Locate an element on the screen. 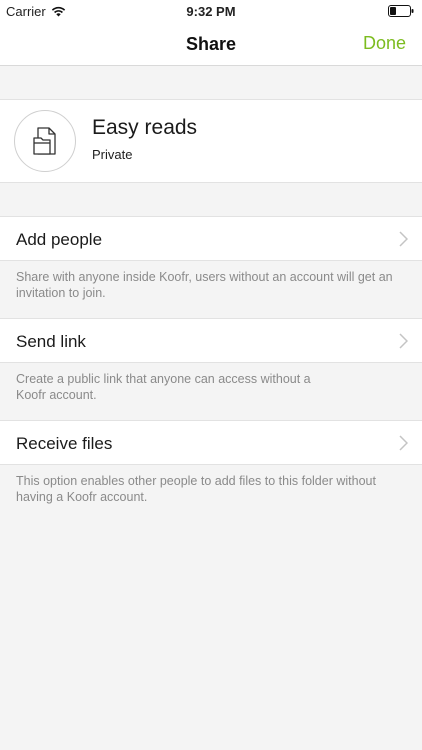  add-people-label: Add people is located at coordinates (59, 239).